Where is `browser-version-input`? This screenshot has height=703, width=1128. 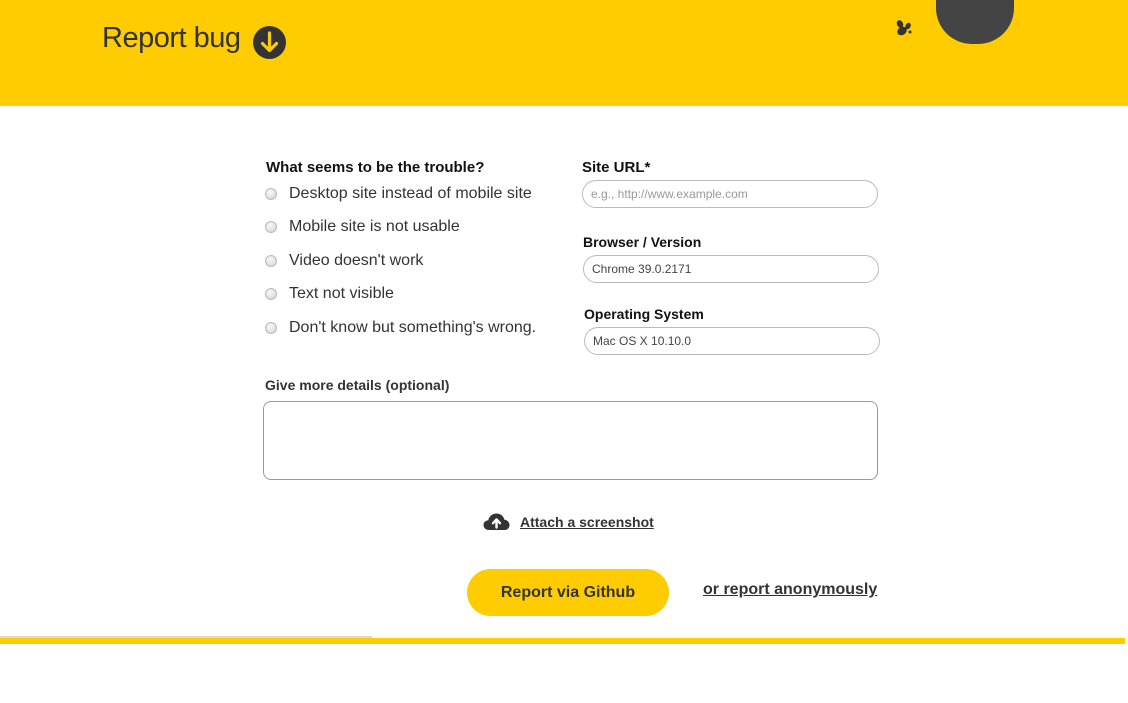
browser-version-input is located at coordinates (731, 269).